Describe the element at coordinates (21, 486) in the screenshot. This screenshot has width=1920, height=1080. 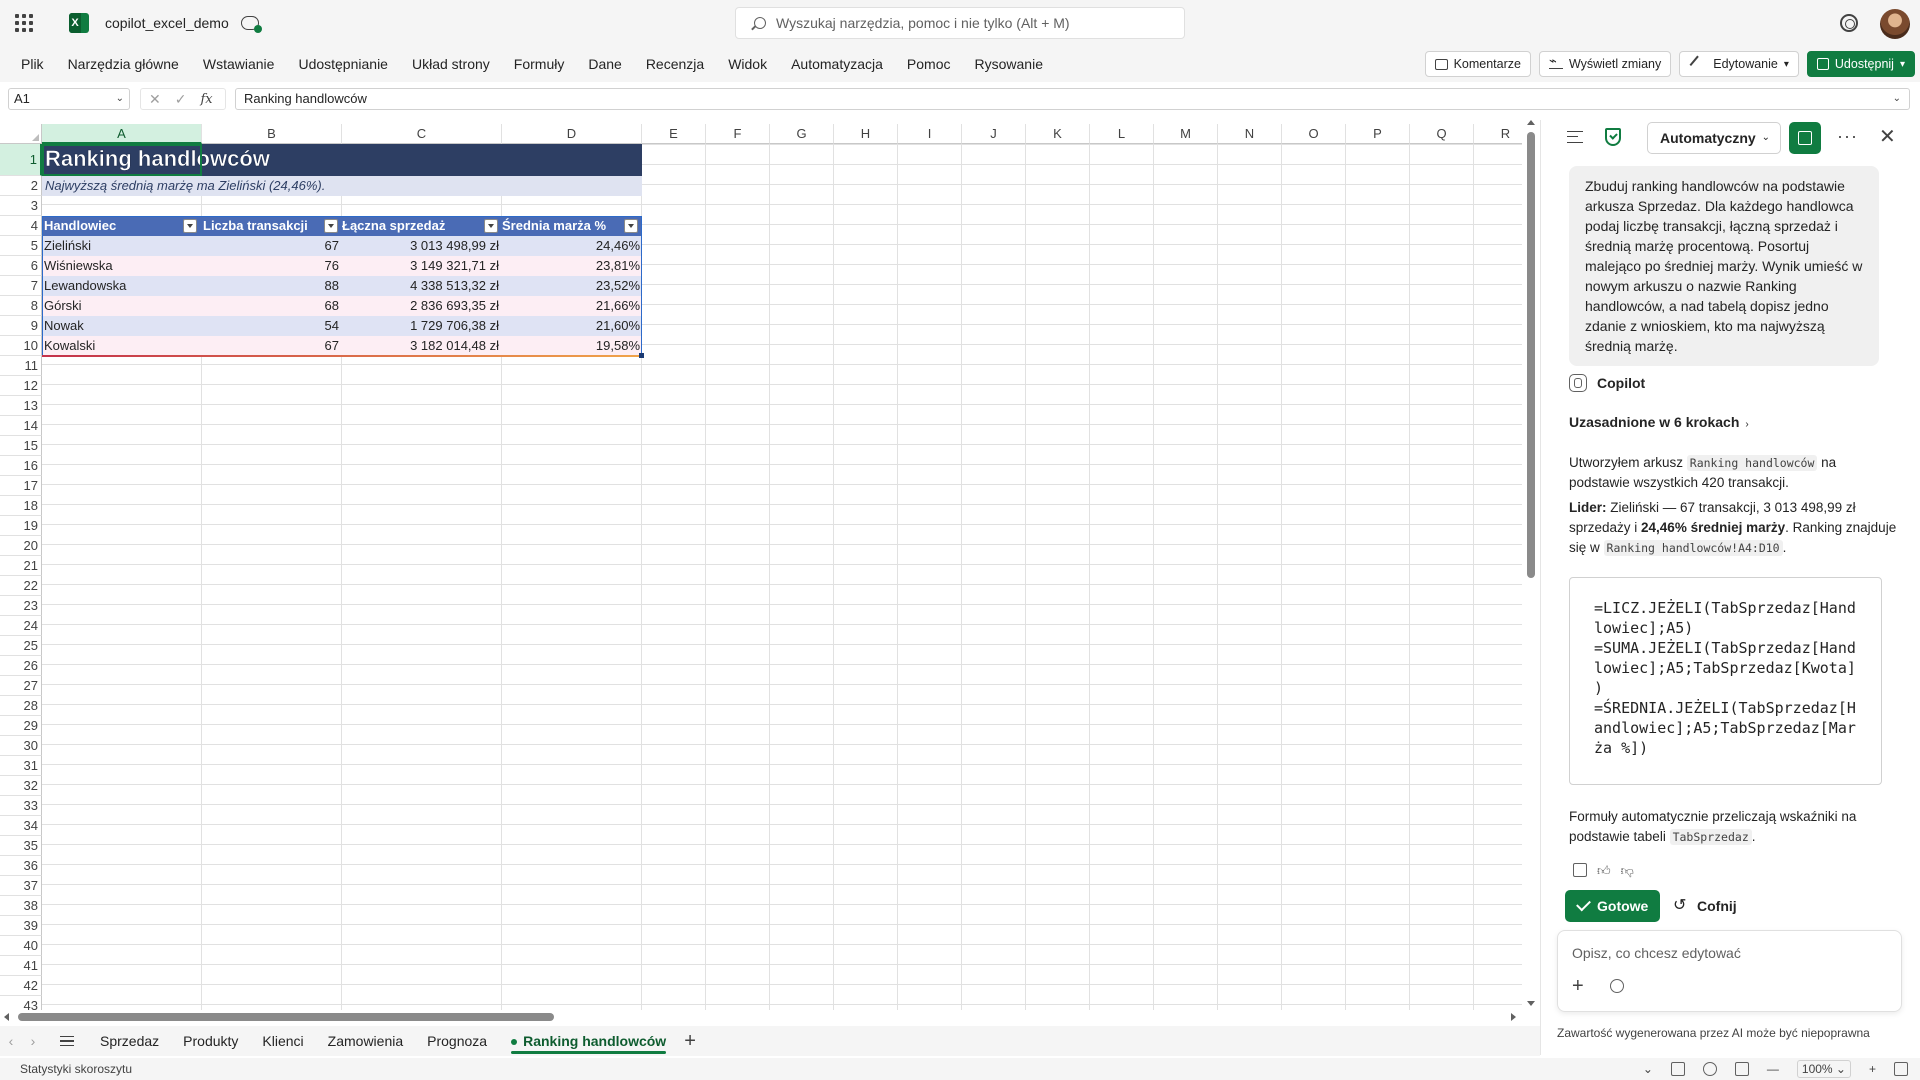
I see `row-header: 17` at that location.